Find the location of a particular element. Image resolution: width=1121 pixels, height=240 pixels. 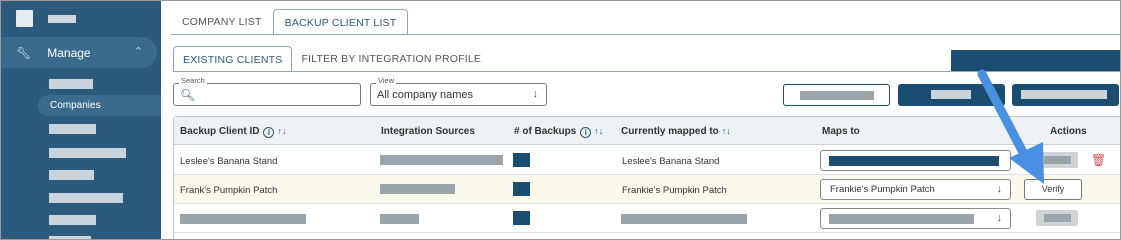

view-select: View All company names ↓ is located at coordinates (458, 91).